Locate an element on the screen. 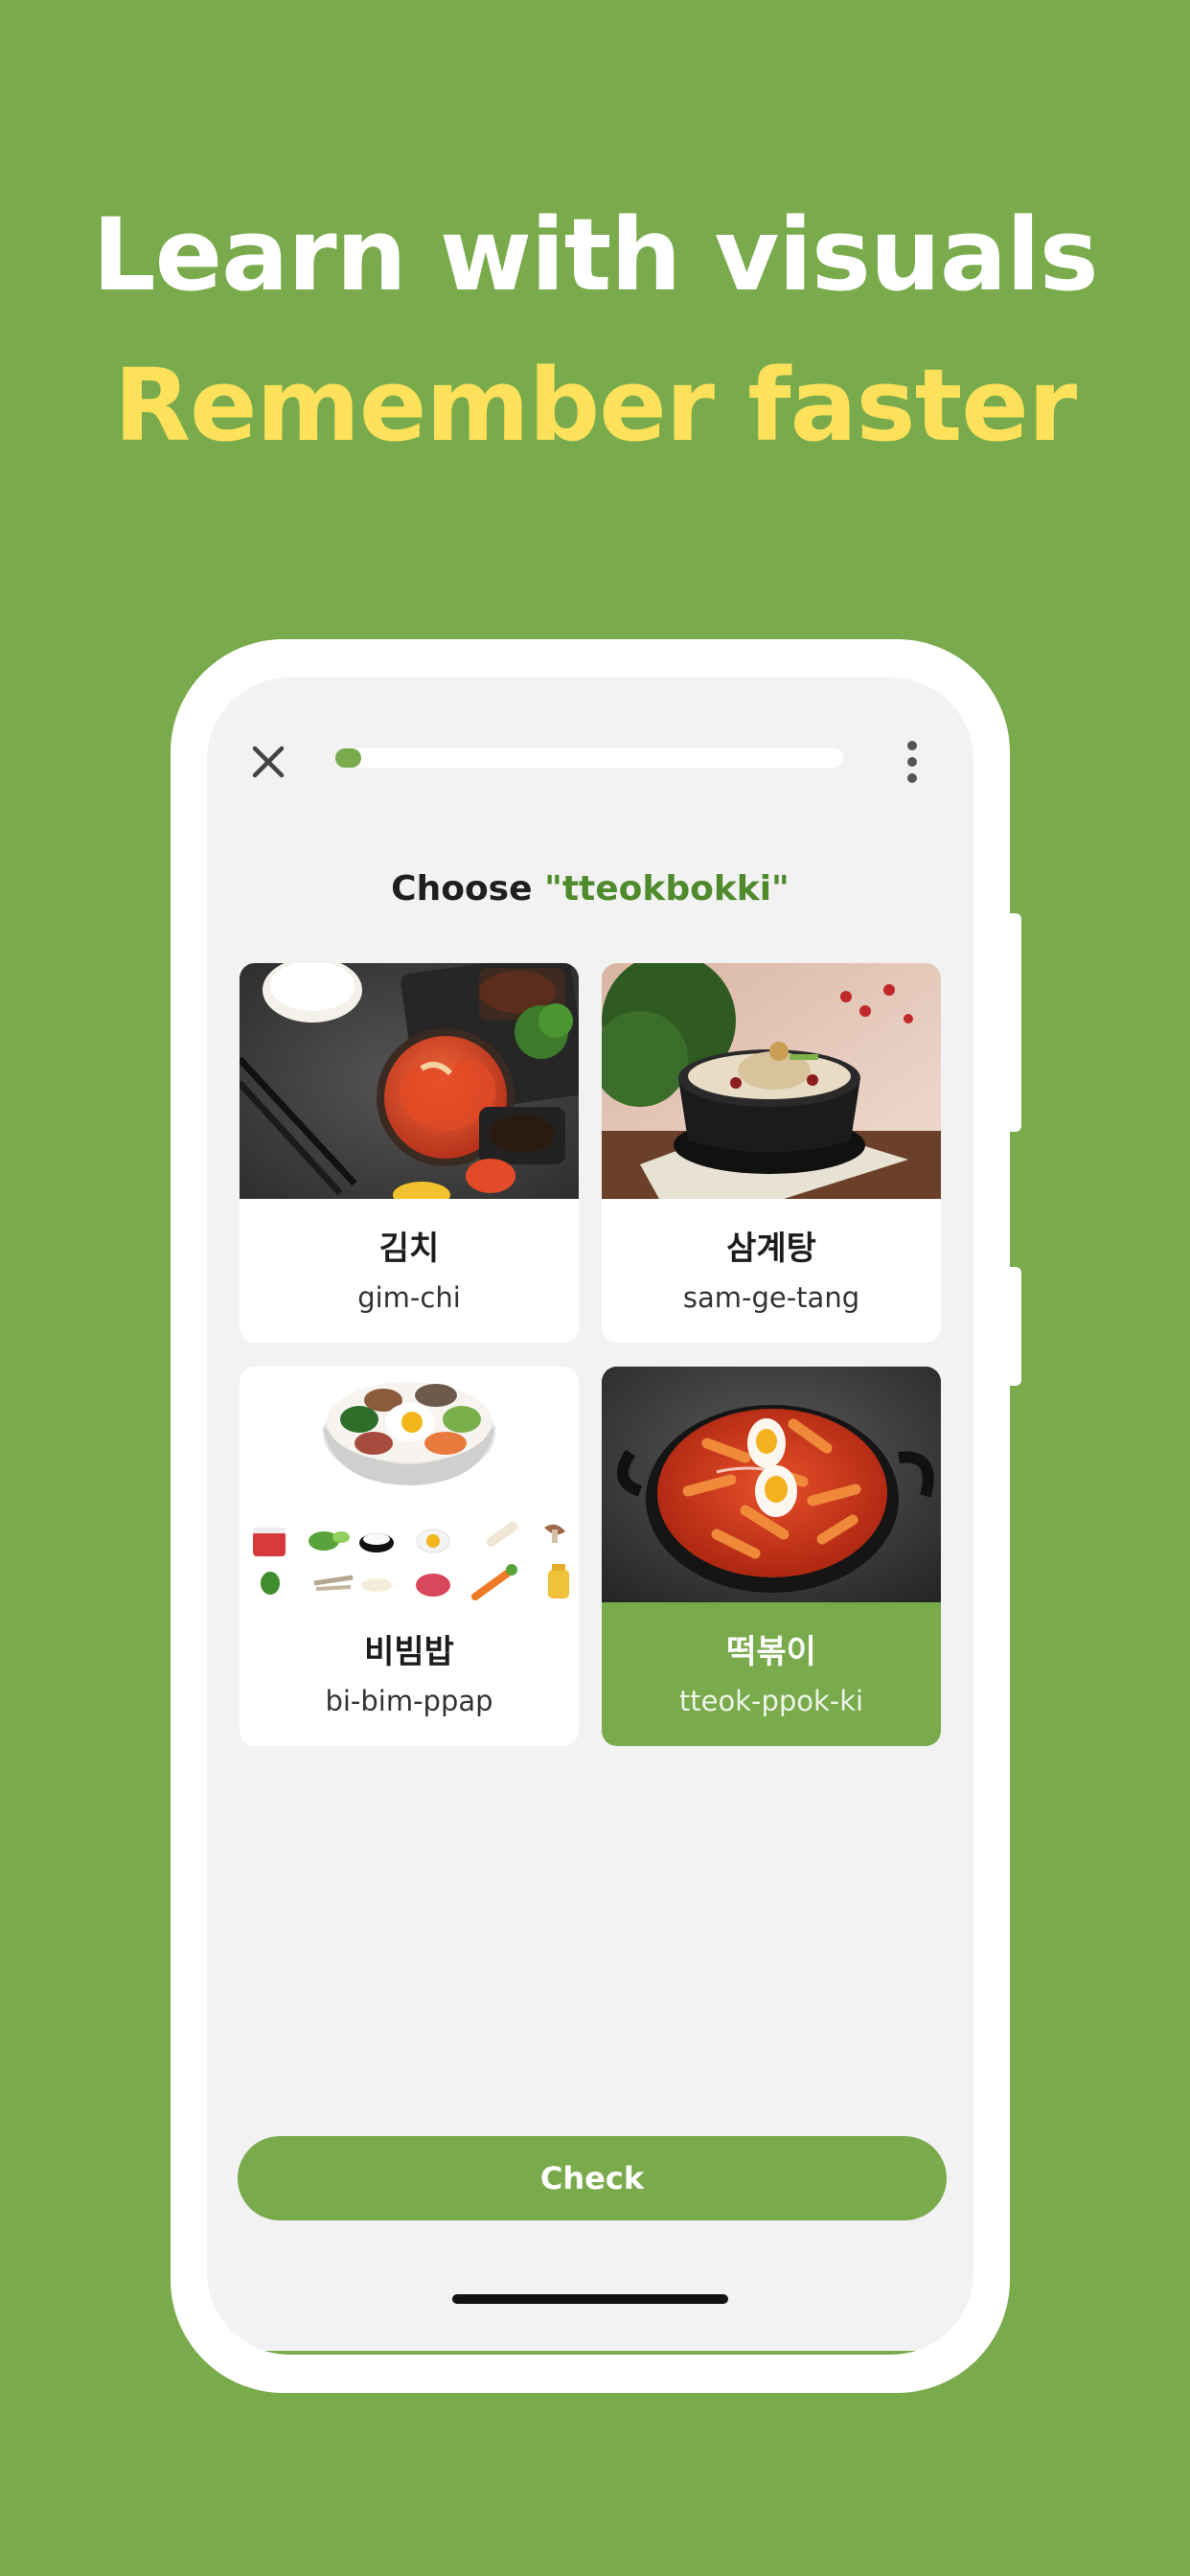  tteokbokki-photo is located at coordinates (772, 1484).